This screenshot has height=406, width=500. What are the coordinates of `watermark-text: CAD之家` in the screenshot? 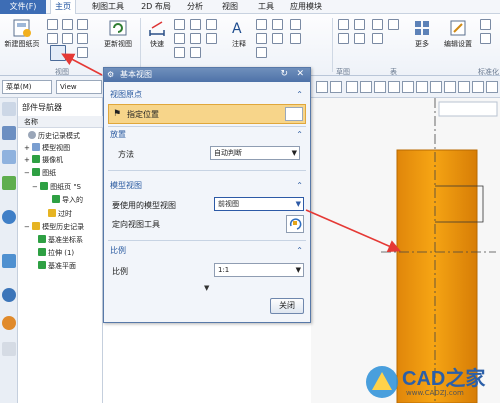 It's located at (444, 379).